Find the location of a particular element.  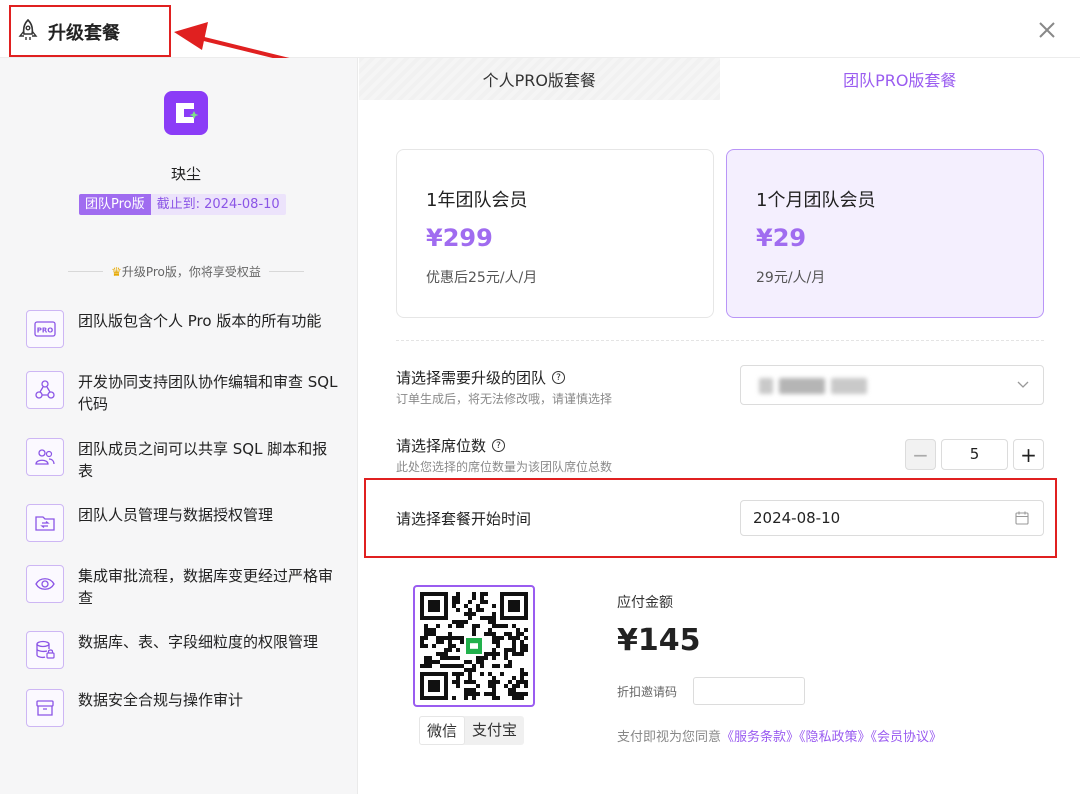

feature-item: 集成审批流程，数据库变更经过严格审查 is located at coordinates (183, 587).